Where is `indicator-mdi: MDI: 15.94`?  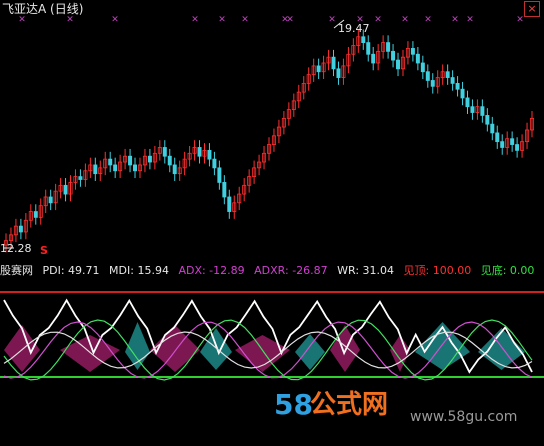 indicator-mdi: MDI: 15.94 is located at coordinates (139, 270).